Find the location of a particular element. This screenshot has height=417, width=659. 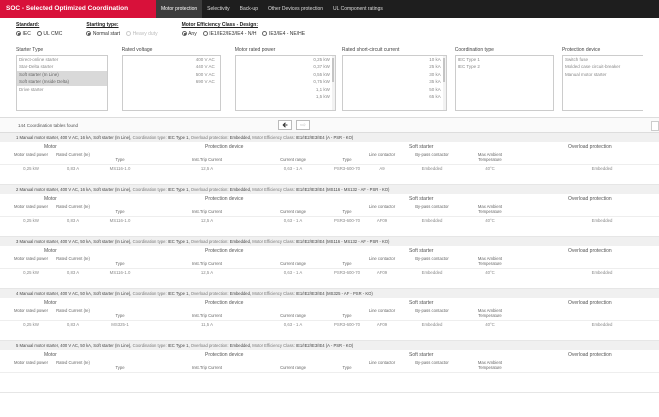

list-item: 30 kA is located at coordinates (394, 74).